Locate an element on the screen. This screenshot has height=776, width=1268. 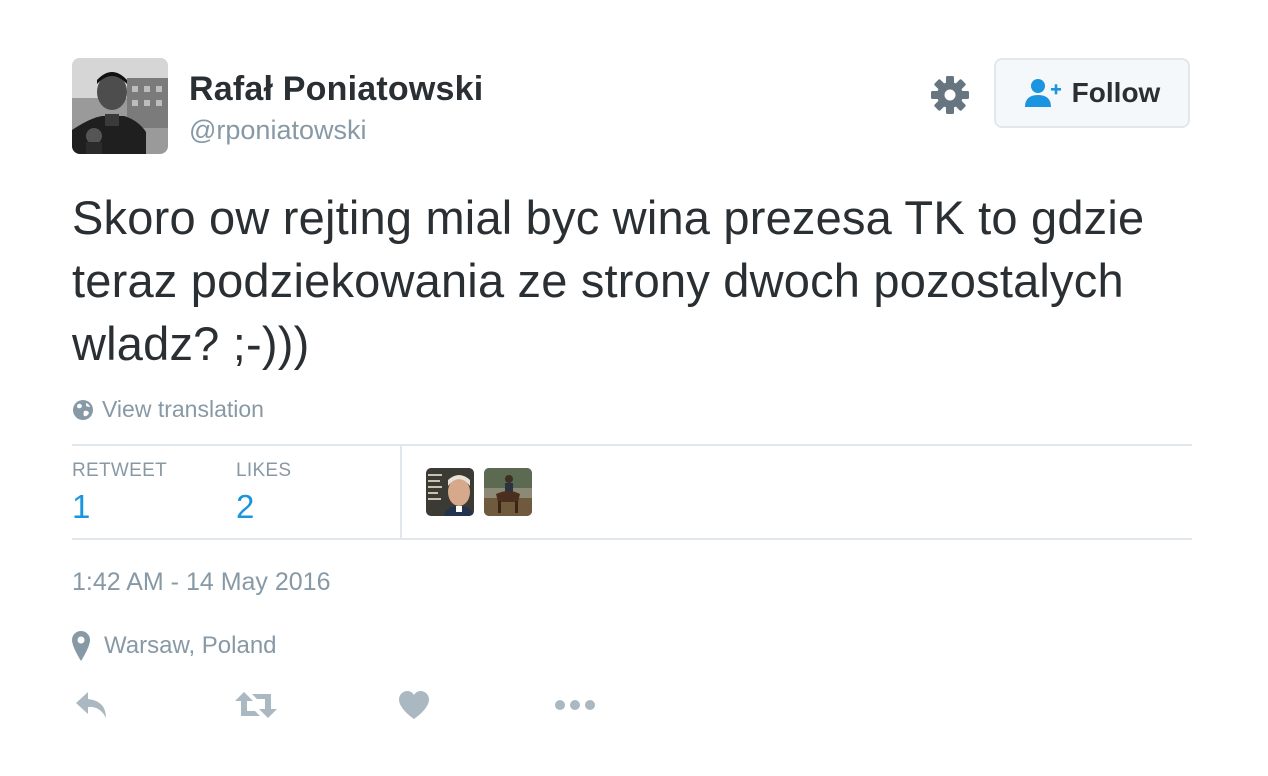
author-handle: @rponiatowski is located at coordinates (277, 130).